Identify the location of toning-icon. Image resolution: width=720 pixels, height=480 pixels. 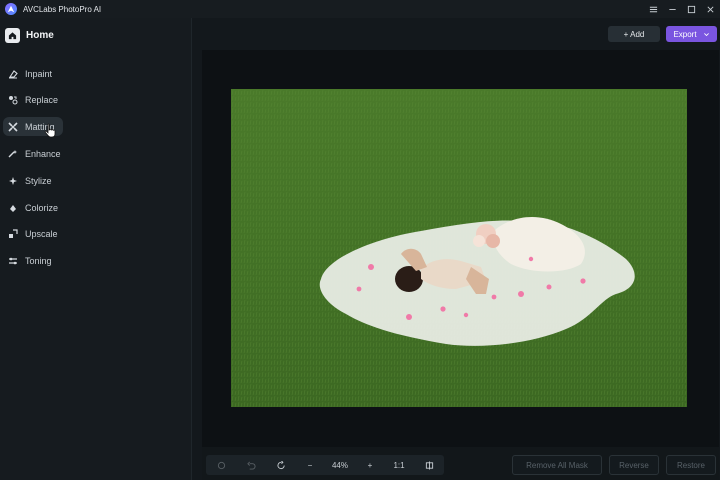
(12, 260).